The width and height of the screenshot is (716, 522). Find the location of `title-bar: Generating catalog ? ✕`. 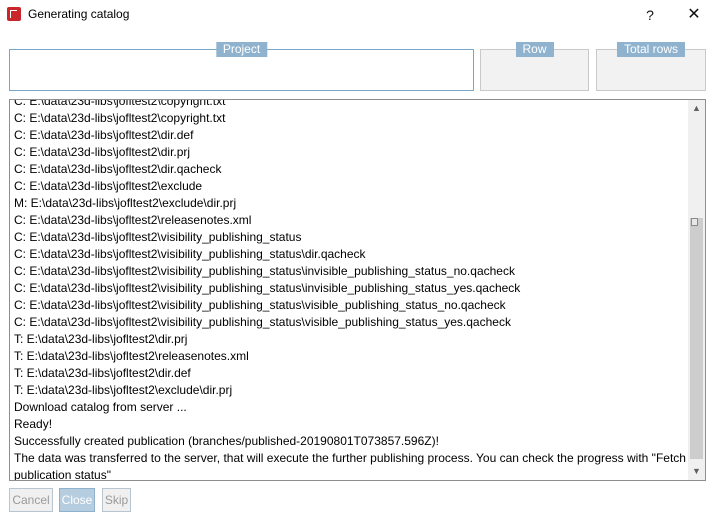

title-bar: Generating catalog ? ✕ is located at coordinates (358, 15).